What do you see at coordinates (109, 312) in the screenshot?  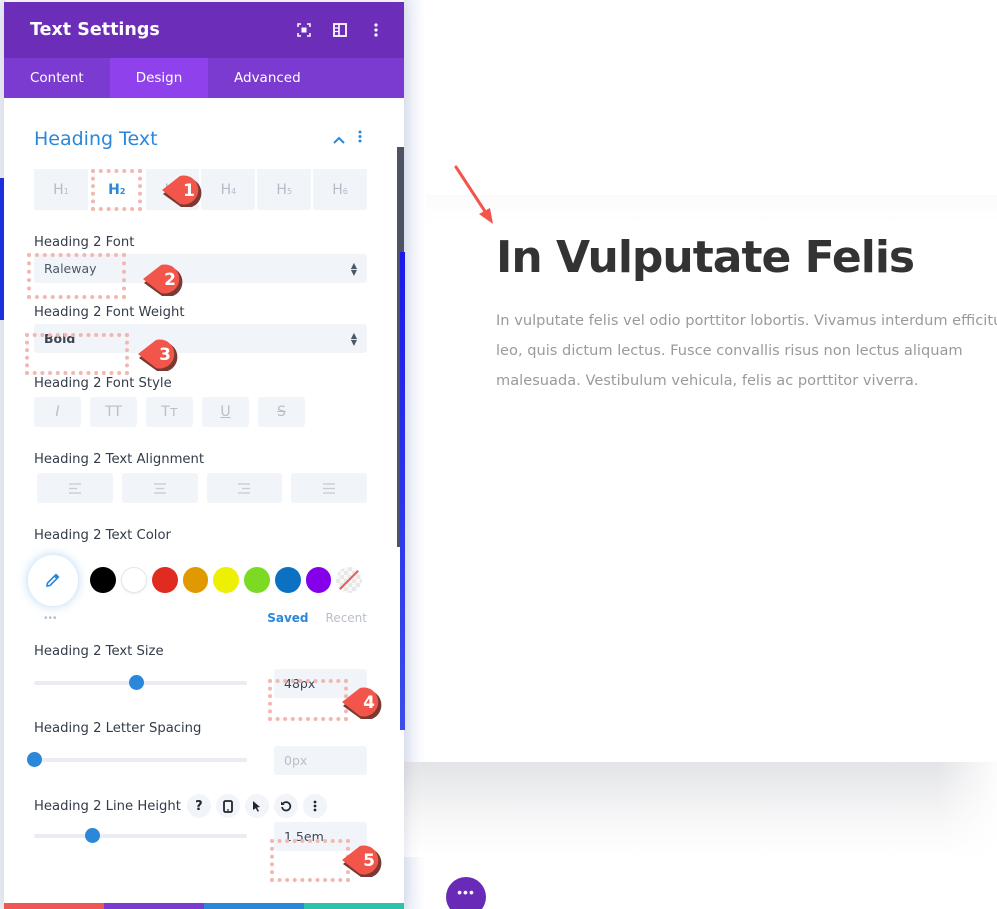 I see `font-weight-label: Heading 2 Font Weight` at bounding box center [109, 312].